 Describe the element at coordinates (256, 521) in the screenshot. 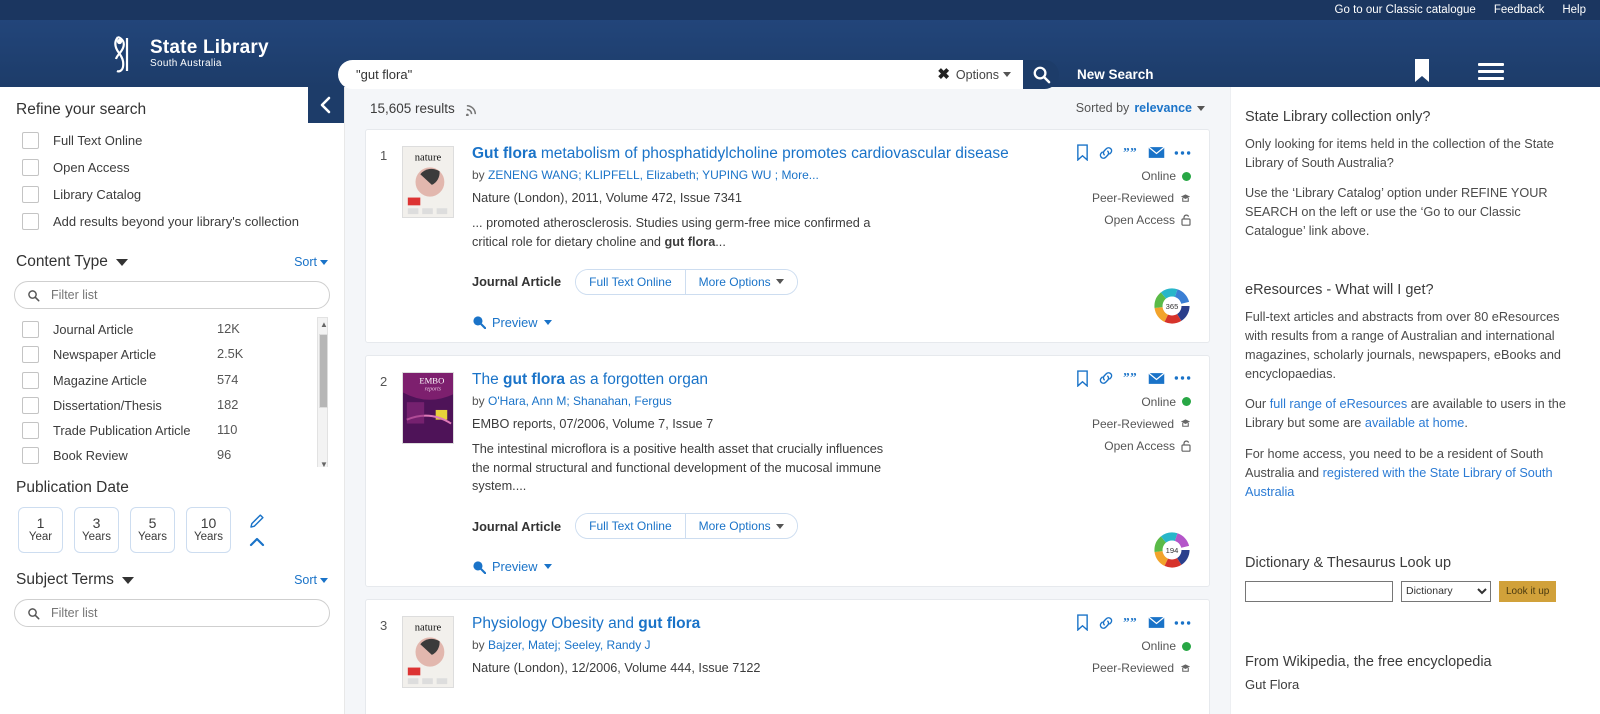

I see `pencil-icon` at that location.